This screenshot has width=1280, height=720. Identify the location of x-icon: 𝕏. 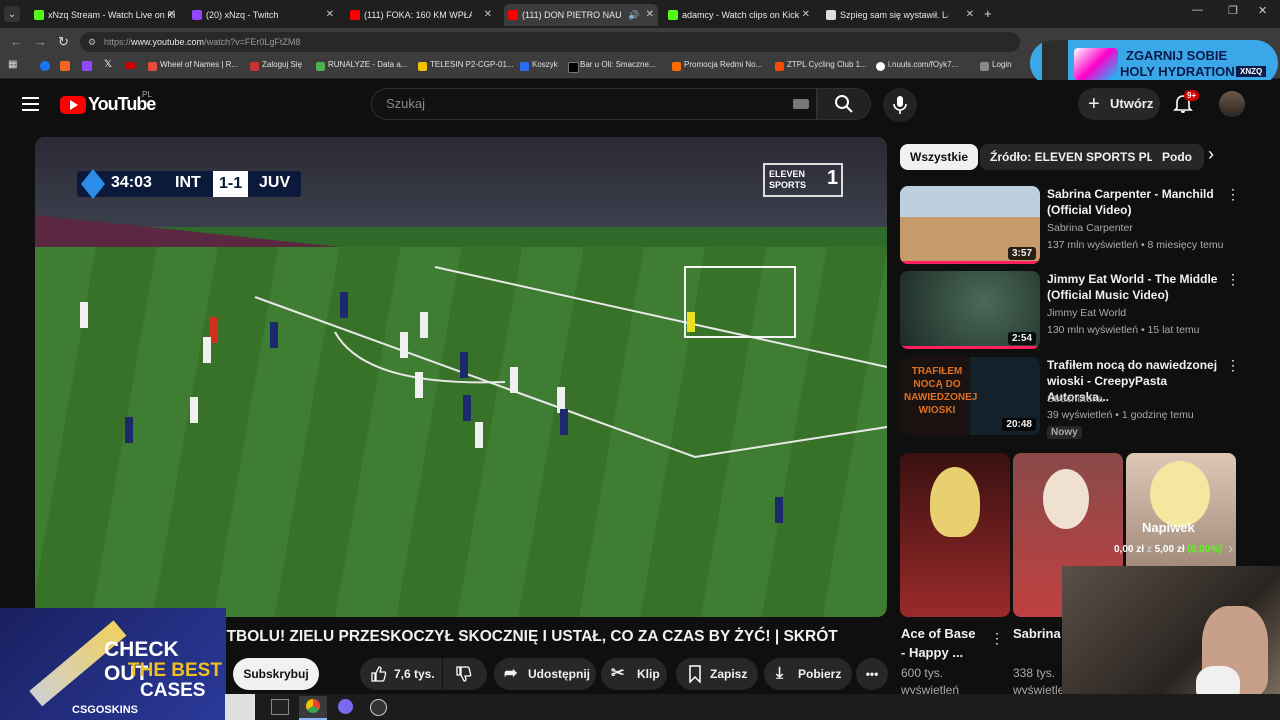
(108, 64).